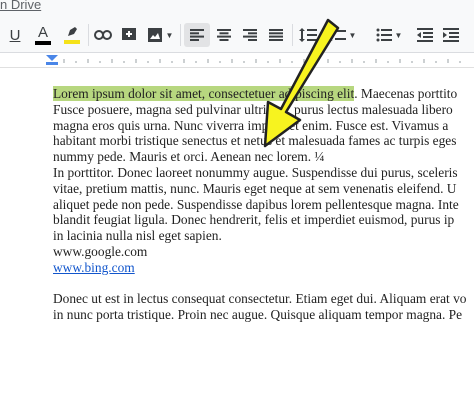 This screenshot has width=474, height=419. Describe the element at coordinates (301, 83) in the screenshot. I see `annotation-arrow-icon` at that location.